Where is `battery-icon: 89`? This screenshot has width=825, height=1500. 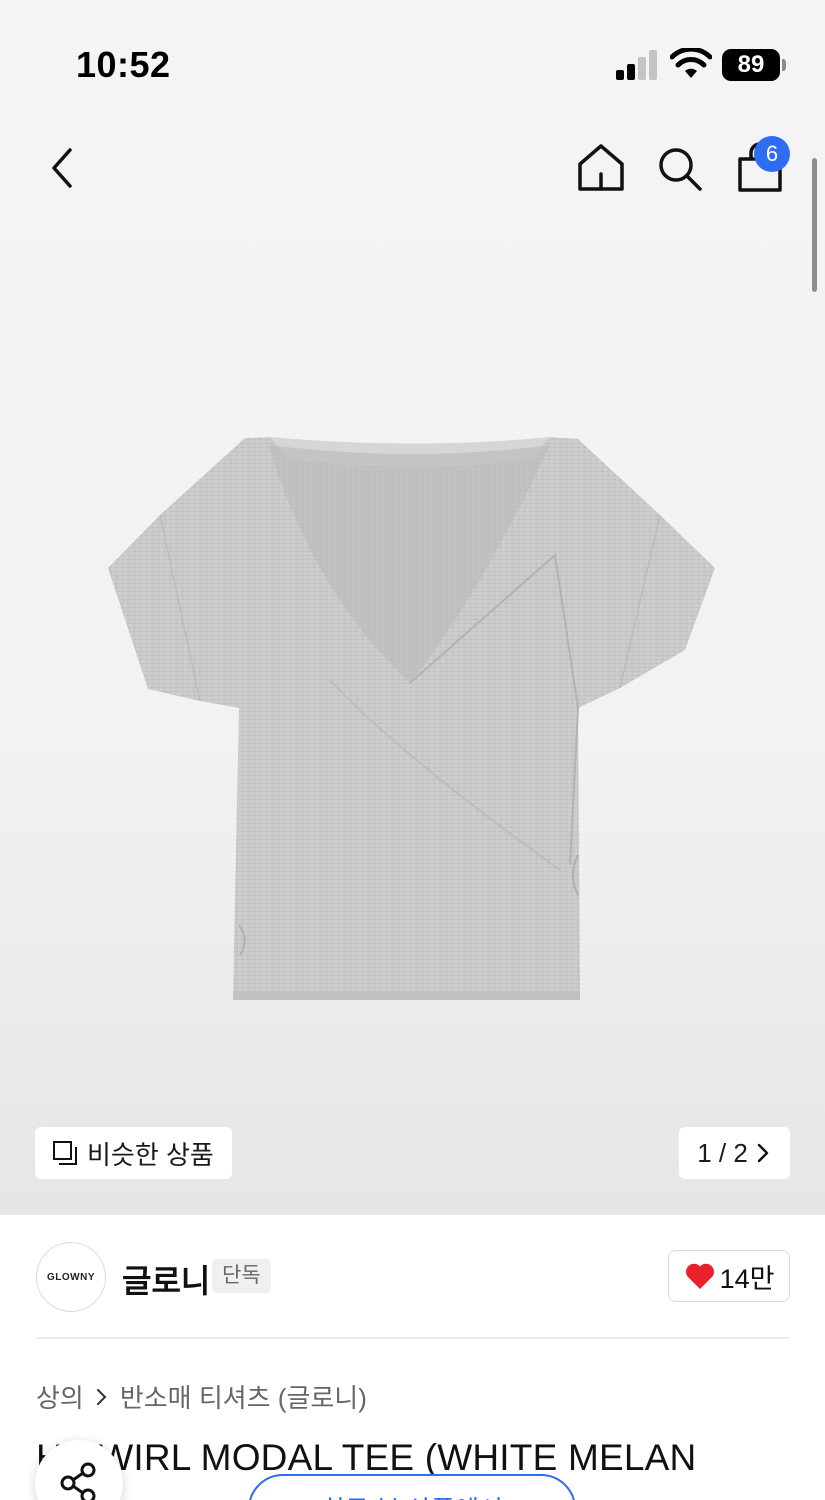 battery-icon: 89 is located at coordinates (754, 65).